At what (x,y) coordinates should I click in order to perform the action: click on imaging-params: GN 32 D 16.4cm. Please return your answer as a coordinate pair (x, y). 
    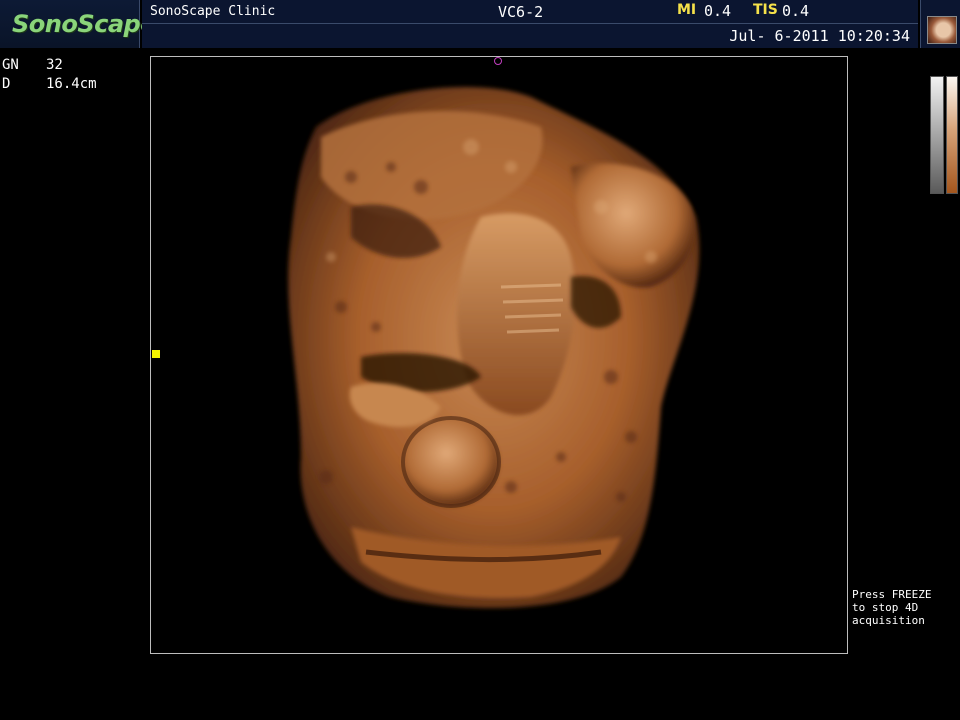
    Looking at the image, I should click on (49, 75).